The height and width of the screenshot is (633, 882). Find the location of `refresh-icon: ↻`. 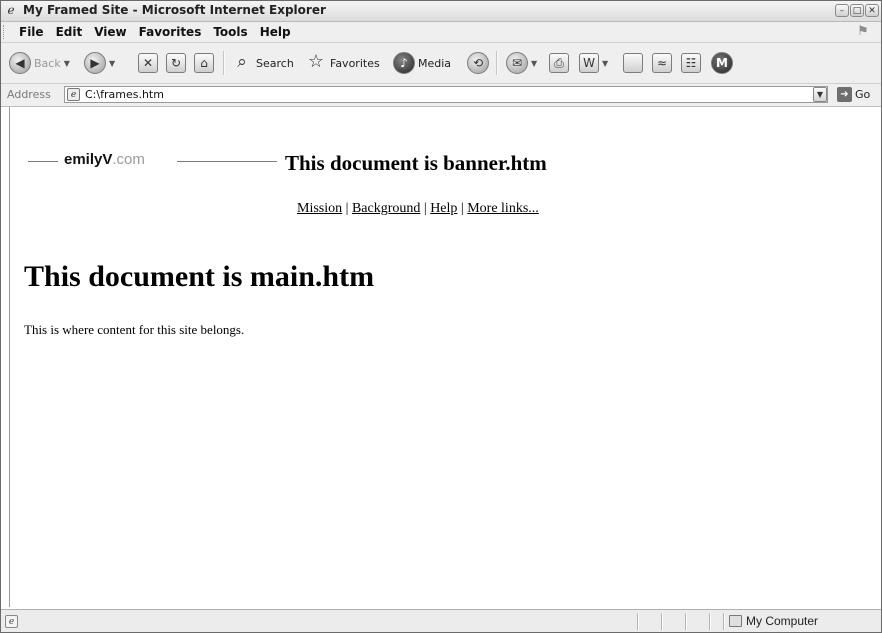

refresh-icon: ↻ is located at coordinates (176, 63).